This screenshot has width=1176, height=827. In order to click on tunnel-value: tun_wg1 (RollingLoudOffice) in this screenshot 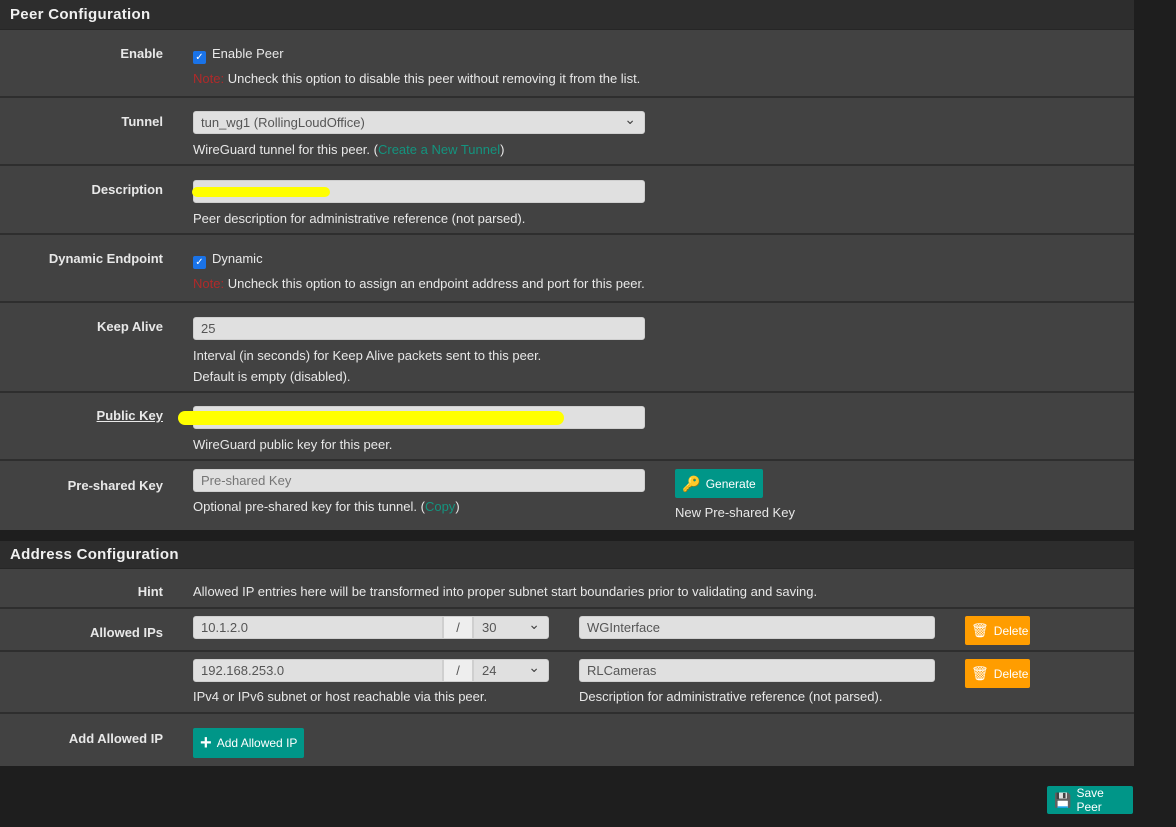, I will do `click(283, 122)`.